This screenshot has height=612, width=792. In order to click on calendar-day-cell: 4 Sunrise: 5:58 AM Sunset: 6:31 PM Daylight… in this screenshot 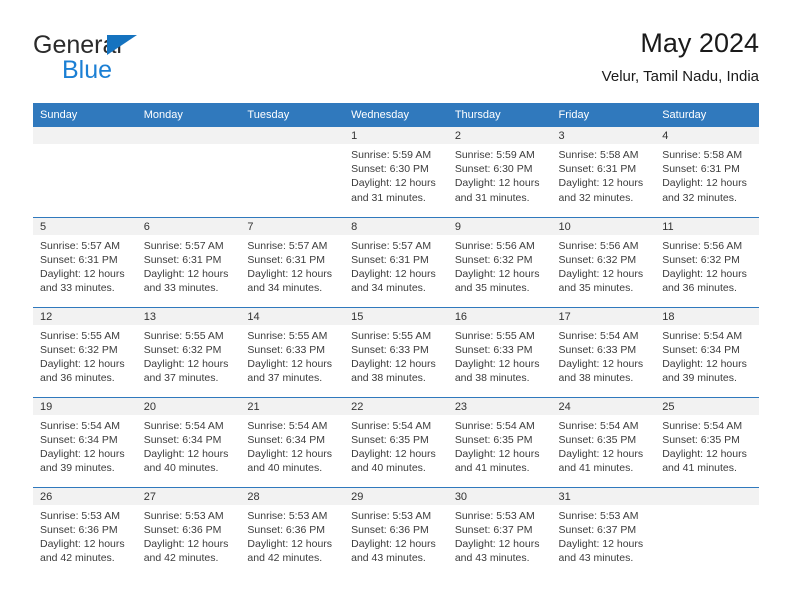, I will do `click(707, 172)`.